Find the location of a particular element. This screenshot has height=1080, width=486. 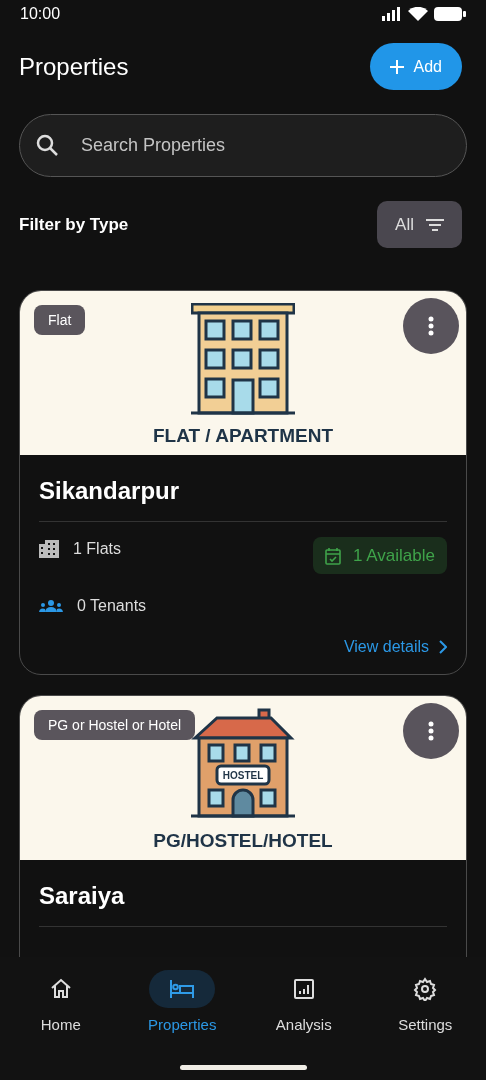

battery-icon is located at coordinates (450, 14).